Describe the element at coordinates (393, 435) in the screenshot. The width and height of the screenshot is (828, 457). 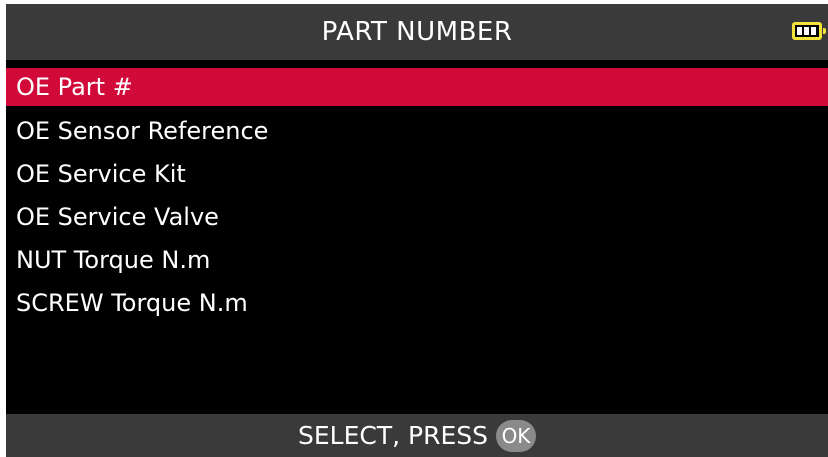
I see `footer-prompt: SELECT, PRESS` at that location.